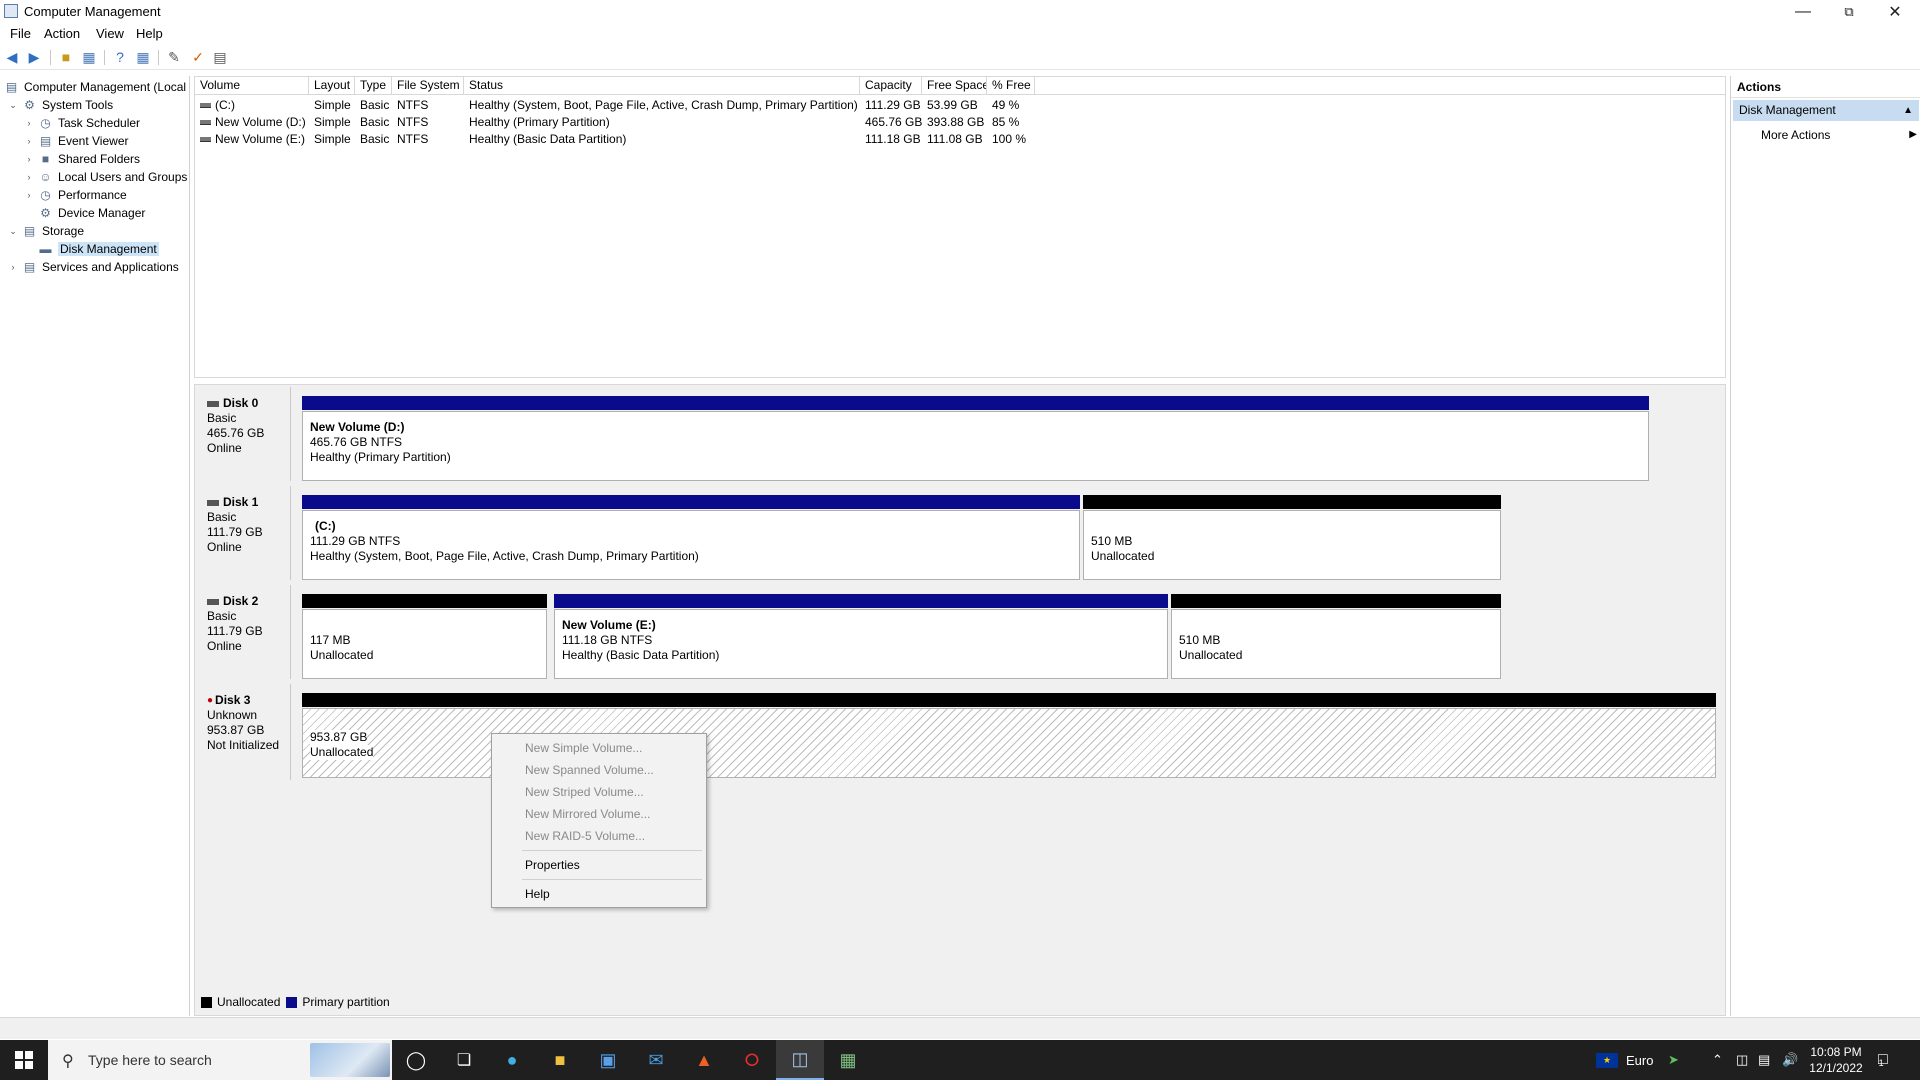  I want to click on column-header-free-space: Free Space, so click(954, 86).